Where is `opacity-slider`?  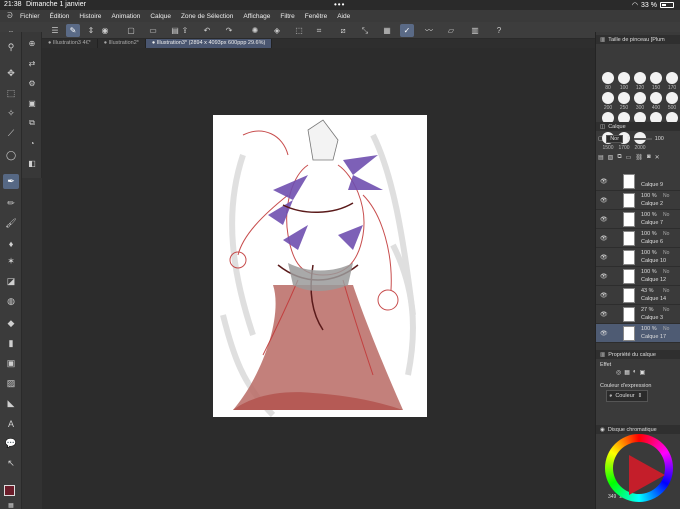 opacity-slider is located at coordinates (642, 139).